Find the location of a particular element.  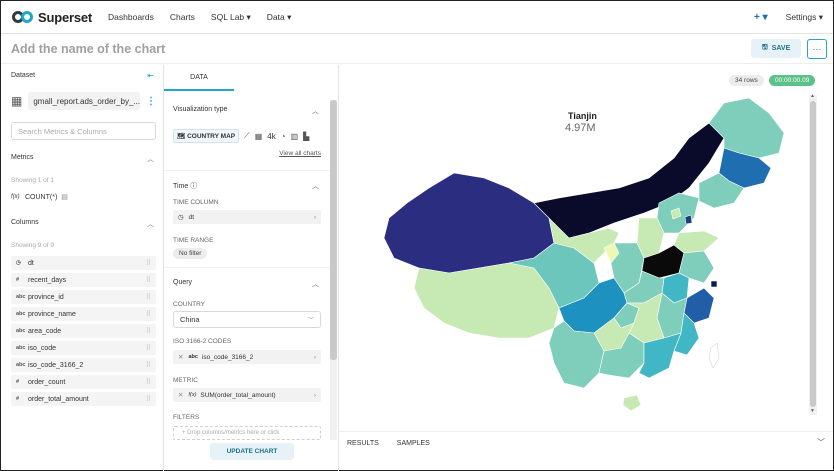

nav-dashboards: Dashboards is located at coordinates (131, 17).